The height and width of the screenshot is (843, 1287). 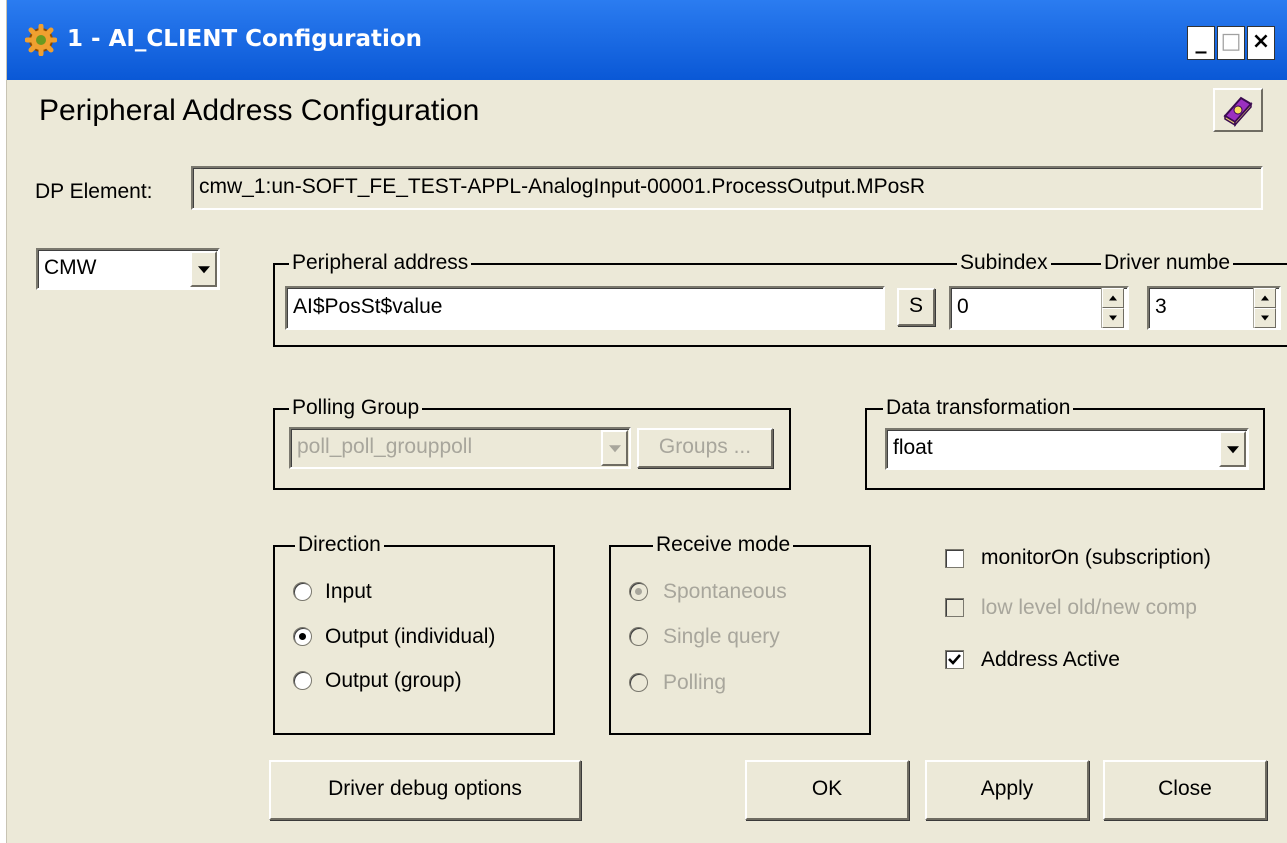 What do you see at coordinates (723, 545) in the screenshot?
I see `receive-mode-legend: Receive mode` at bounding box center [723, 545].